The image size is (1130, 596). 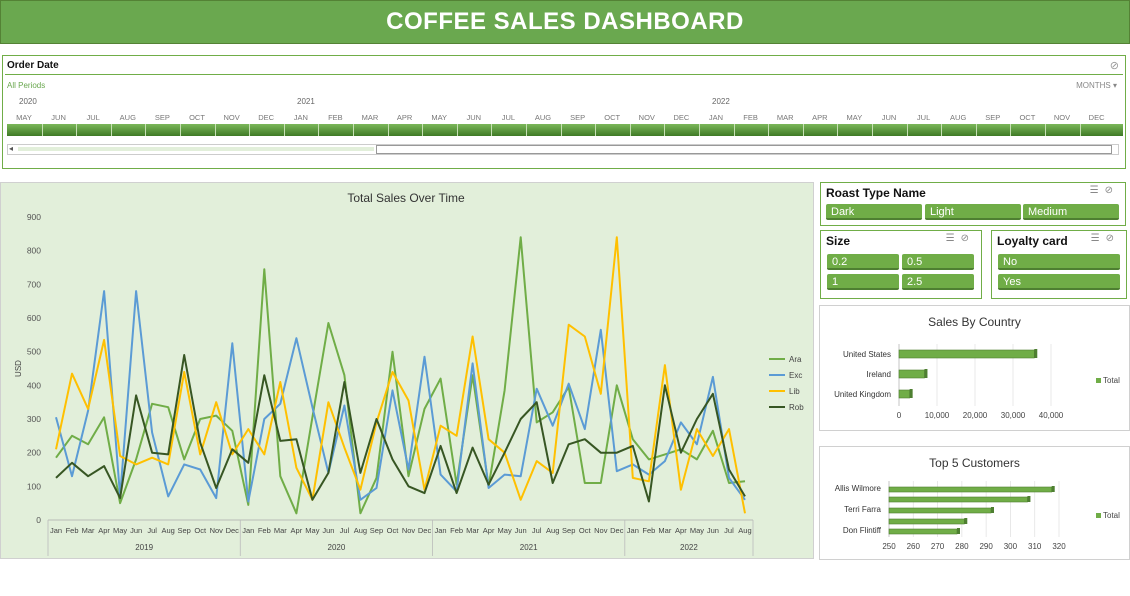 I want to click on loyalty-item-yes: Yes, so click(x=1059, y=282).